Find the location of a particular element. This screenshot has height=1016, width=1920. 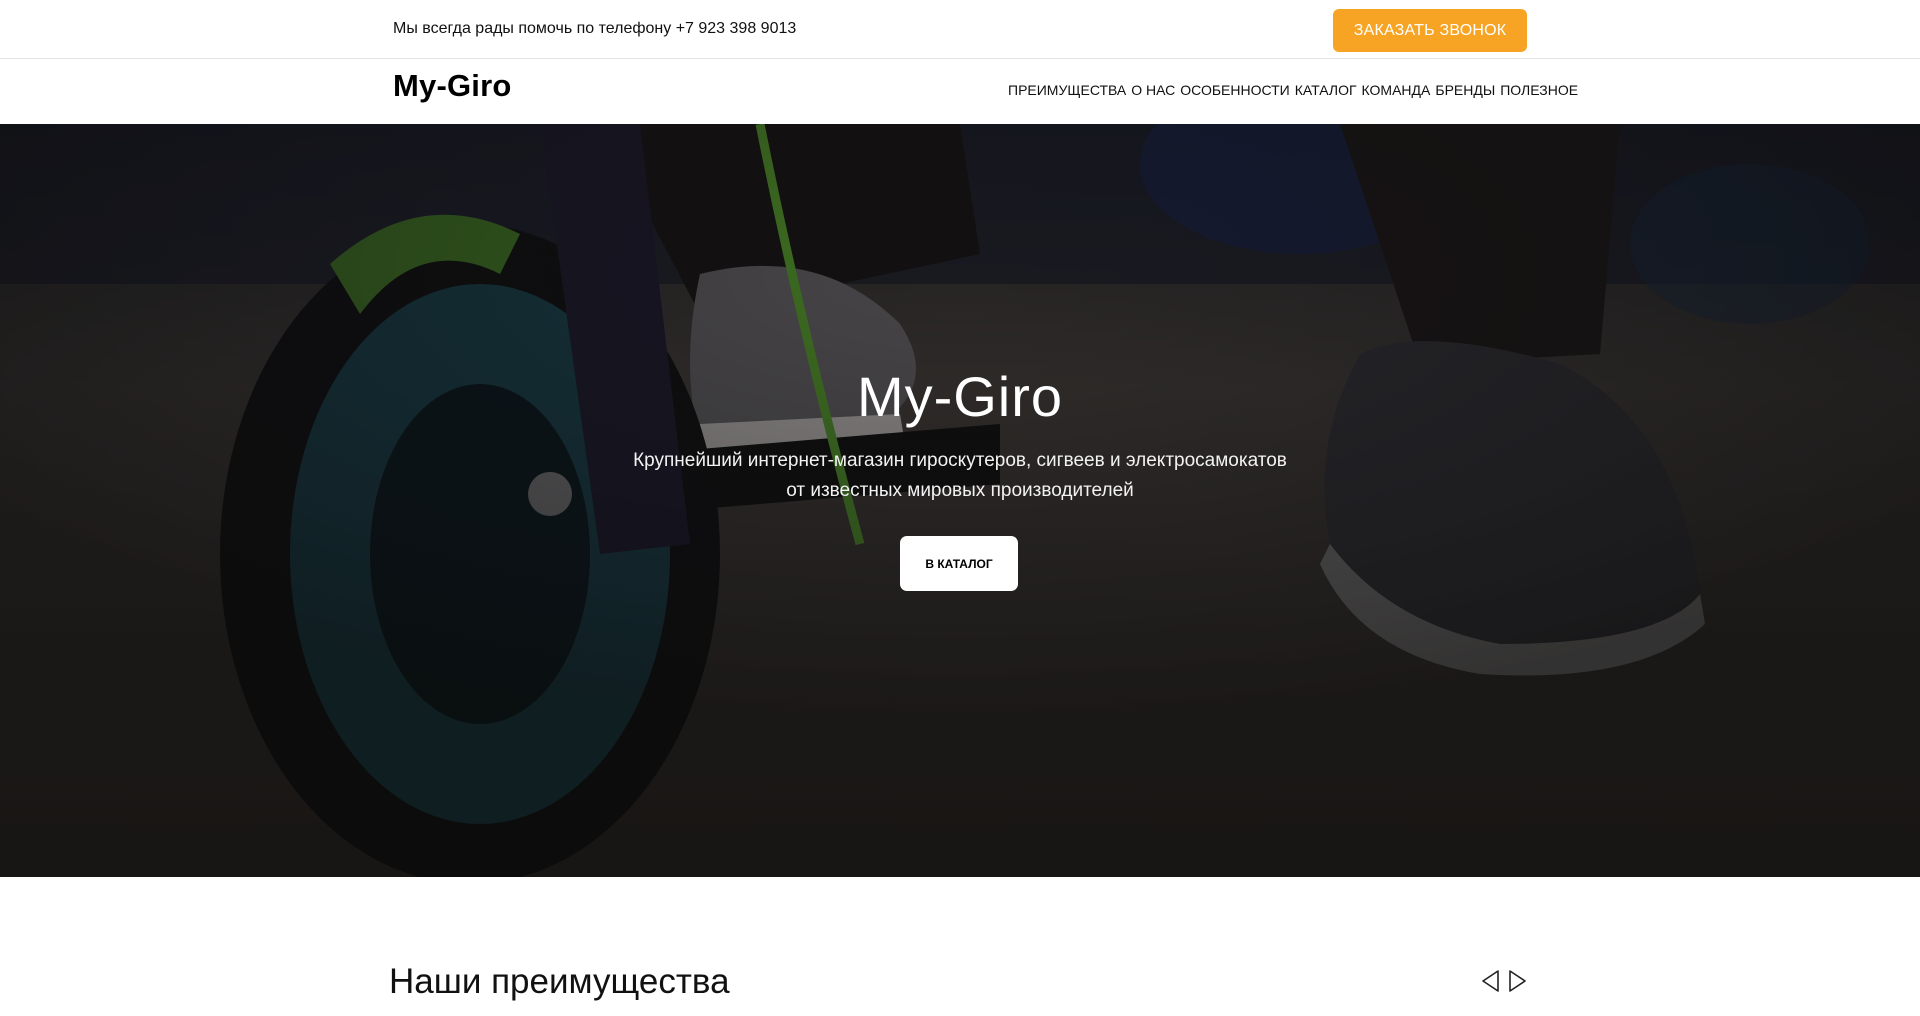

nav-item-useful: ПОЛЕЗНОЕ is located at coordinates (1539, 90).